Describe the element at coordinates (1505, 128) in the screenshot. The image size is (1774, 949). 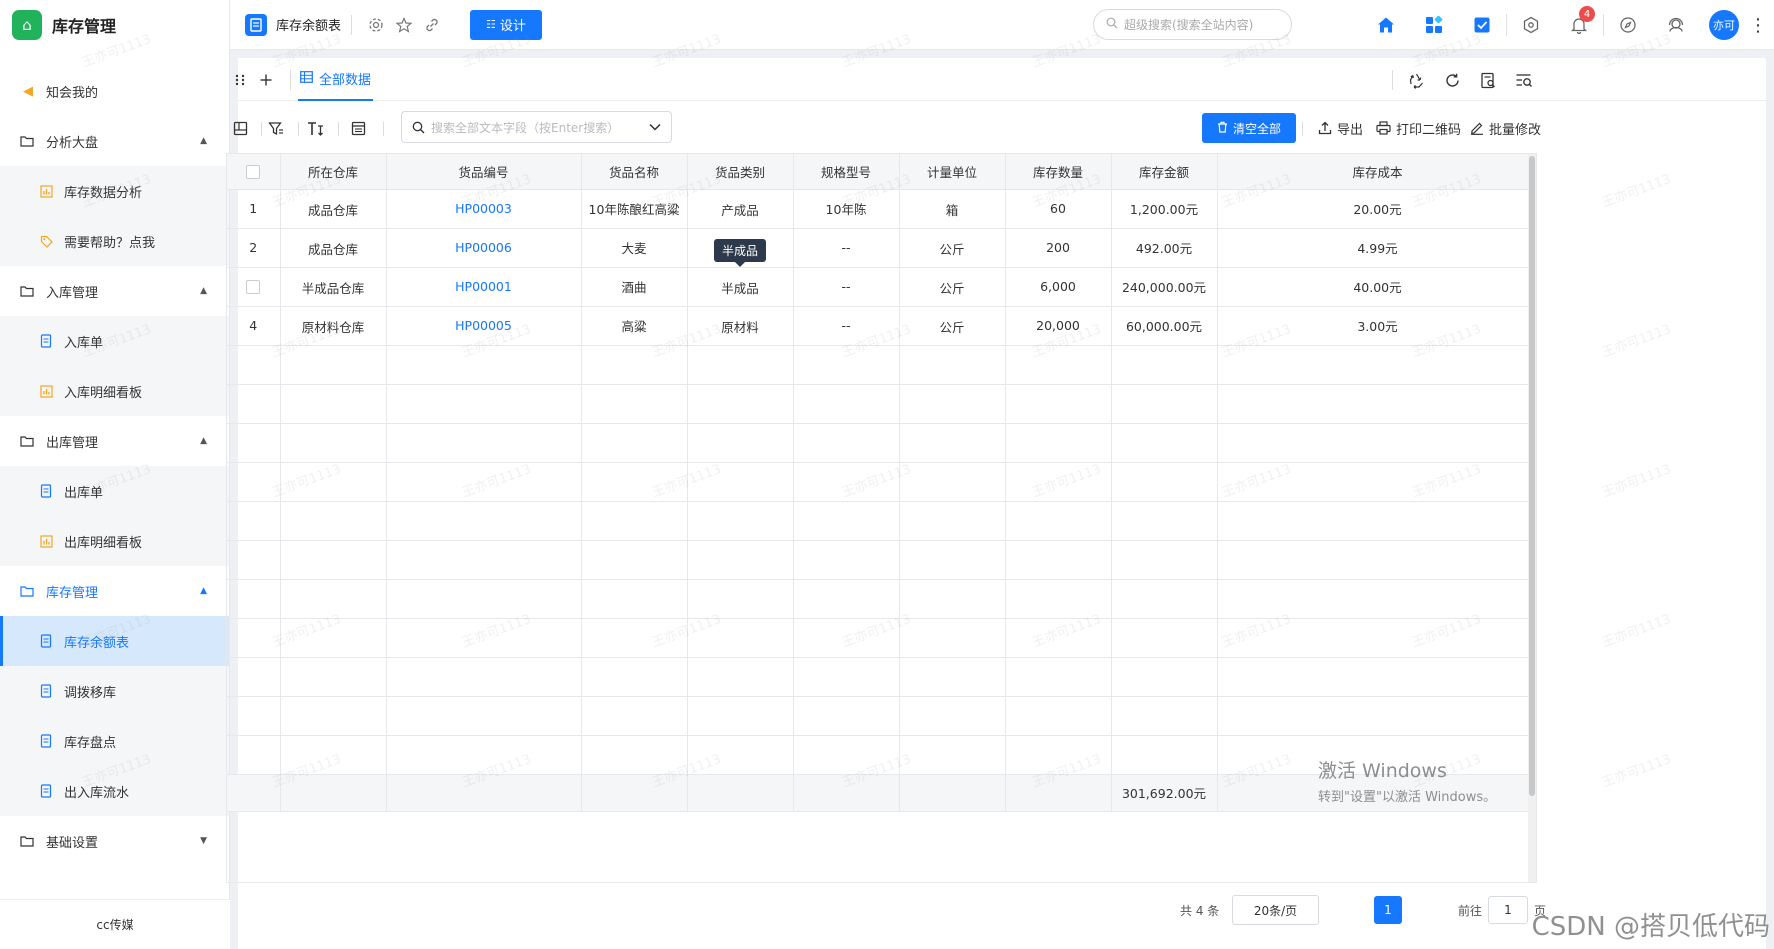
I see `batch-edit-button: 批量修改` at that location.